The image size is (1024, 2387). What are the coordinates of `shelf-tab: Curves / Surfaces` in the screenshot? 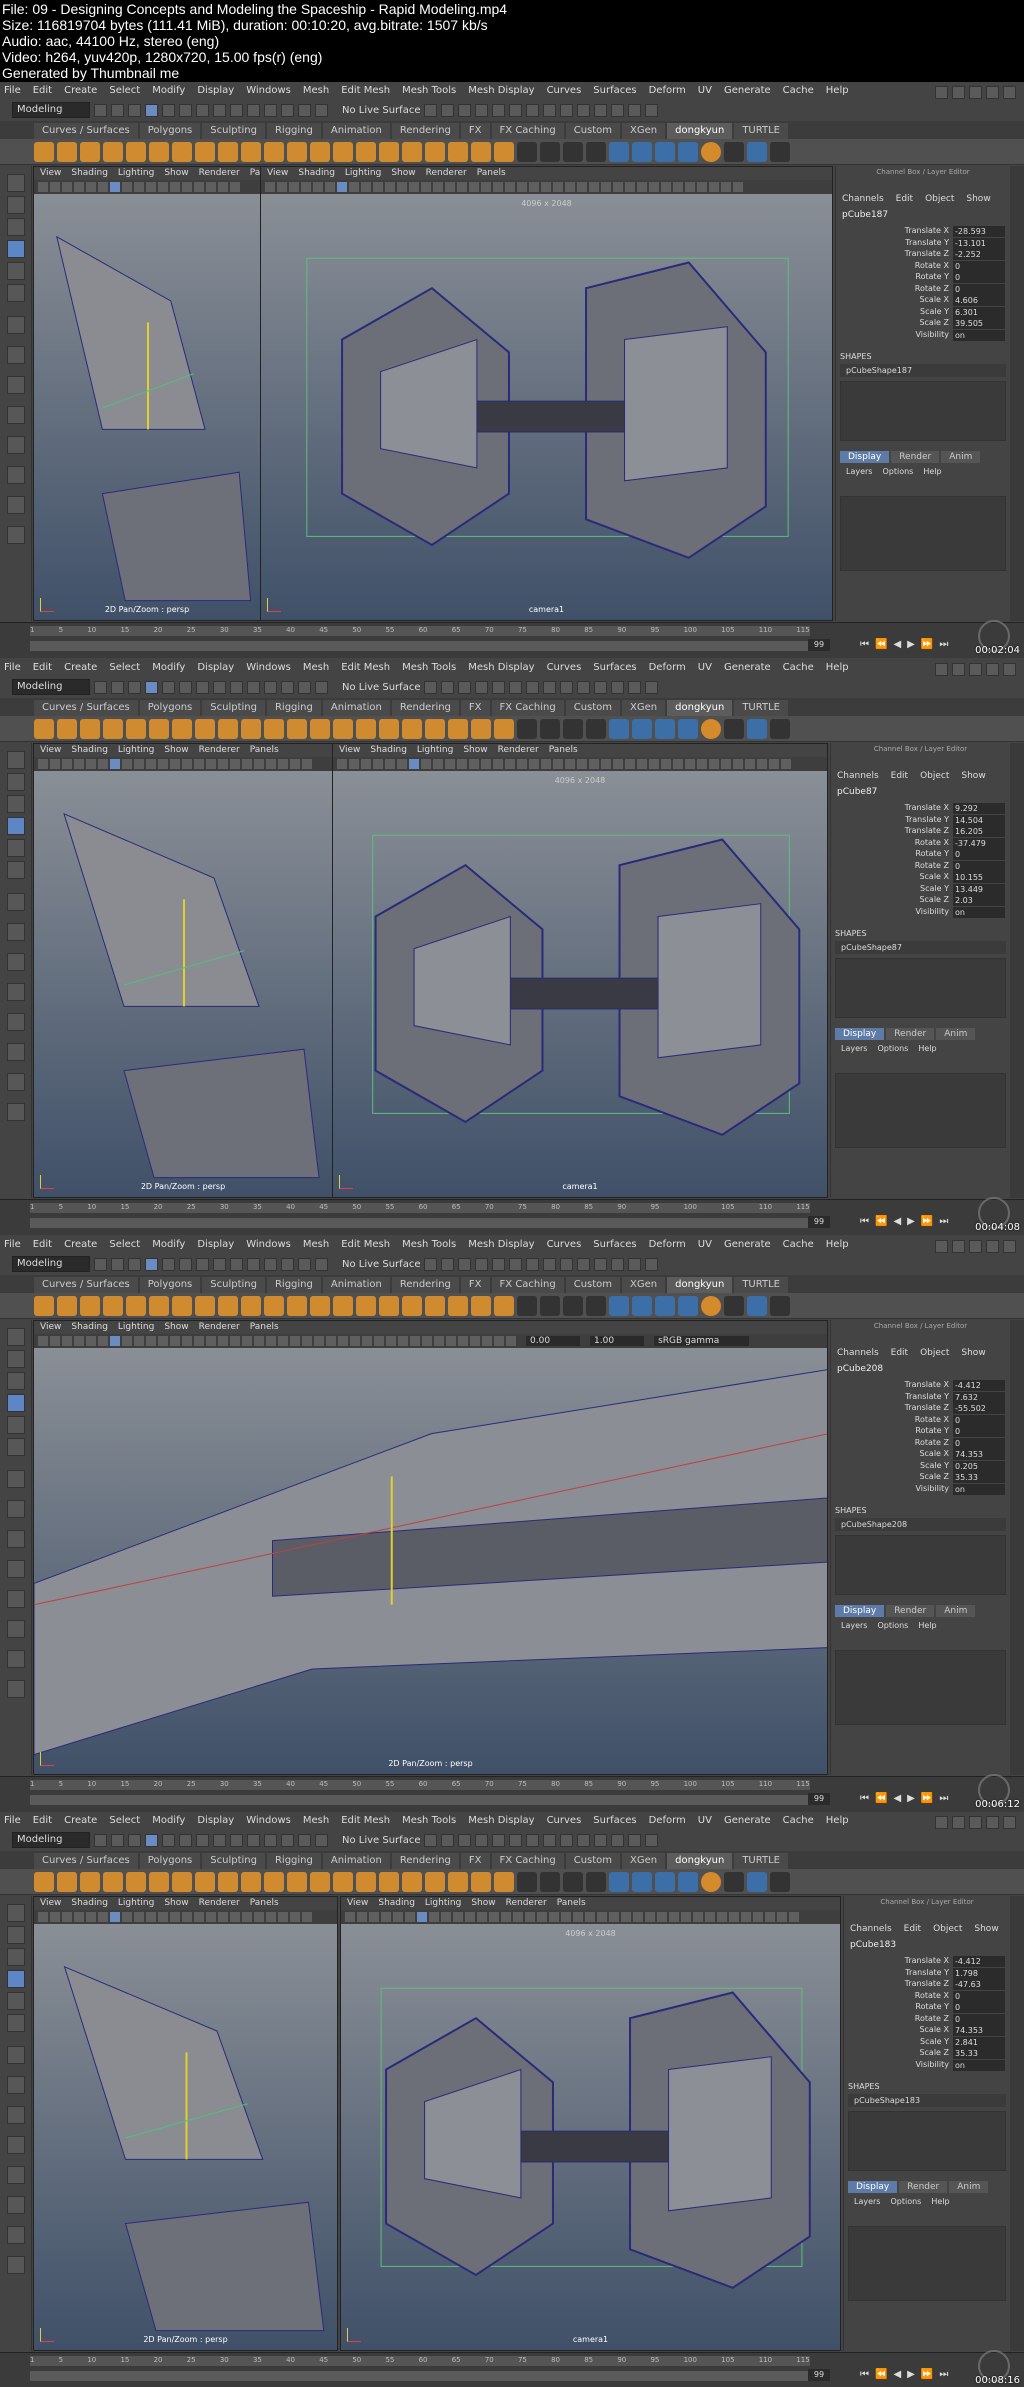 It's located at (86, 708).